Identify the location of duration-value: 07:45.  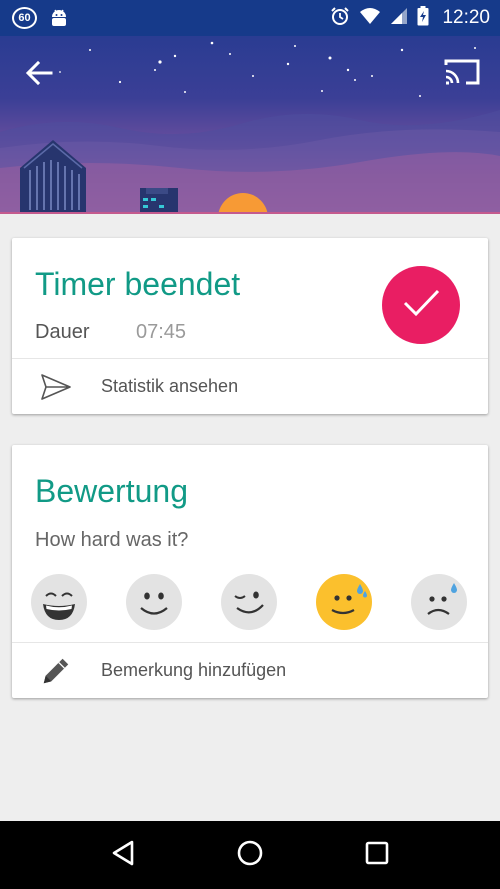
(161, 332).